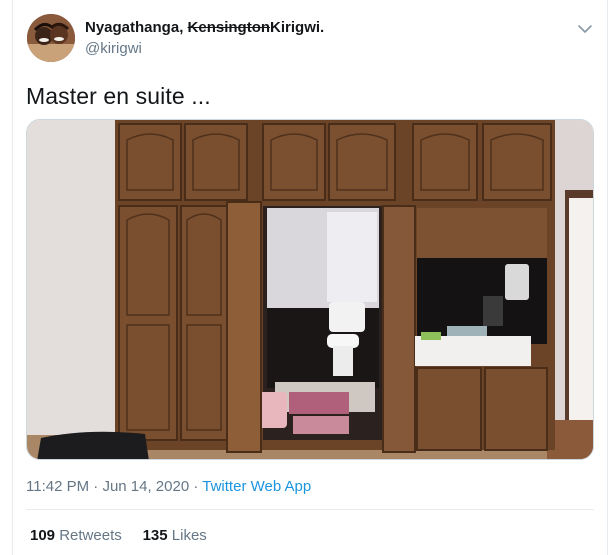 Image resolution: width=615 pixels, height=555 pixels. I want to click on tweet-stats: 109 Retweets 135 Likes, so click(118, 535).